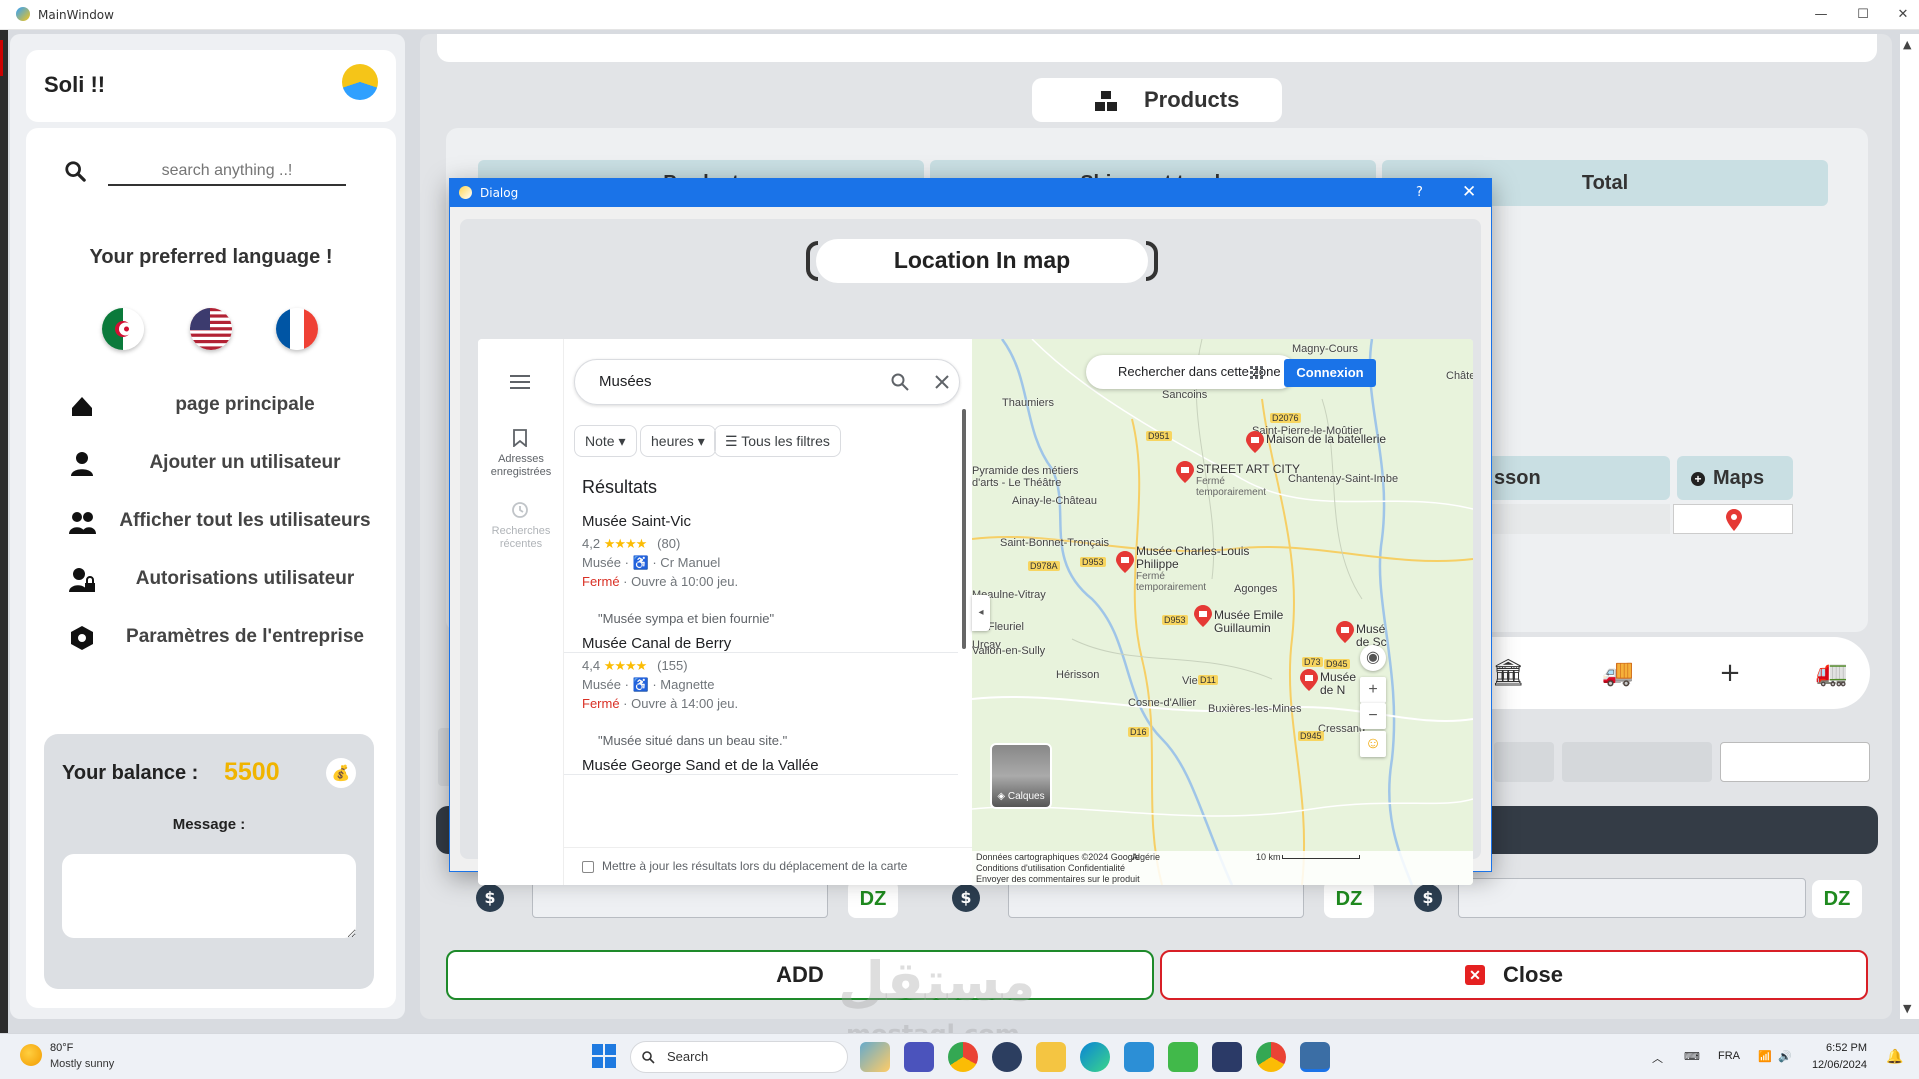  Describe the element at coordinates (1321, 857) in the screenshot. I see `scale-bar` at that location.